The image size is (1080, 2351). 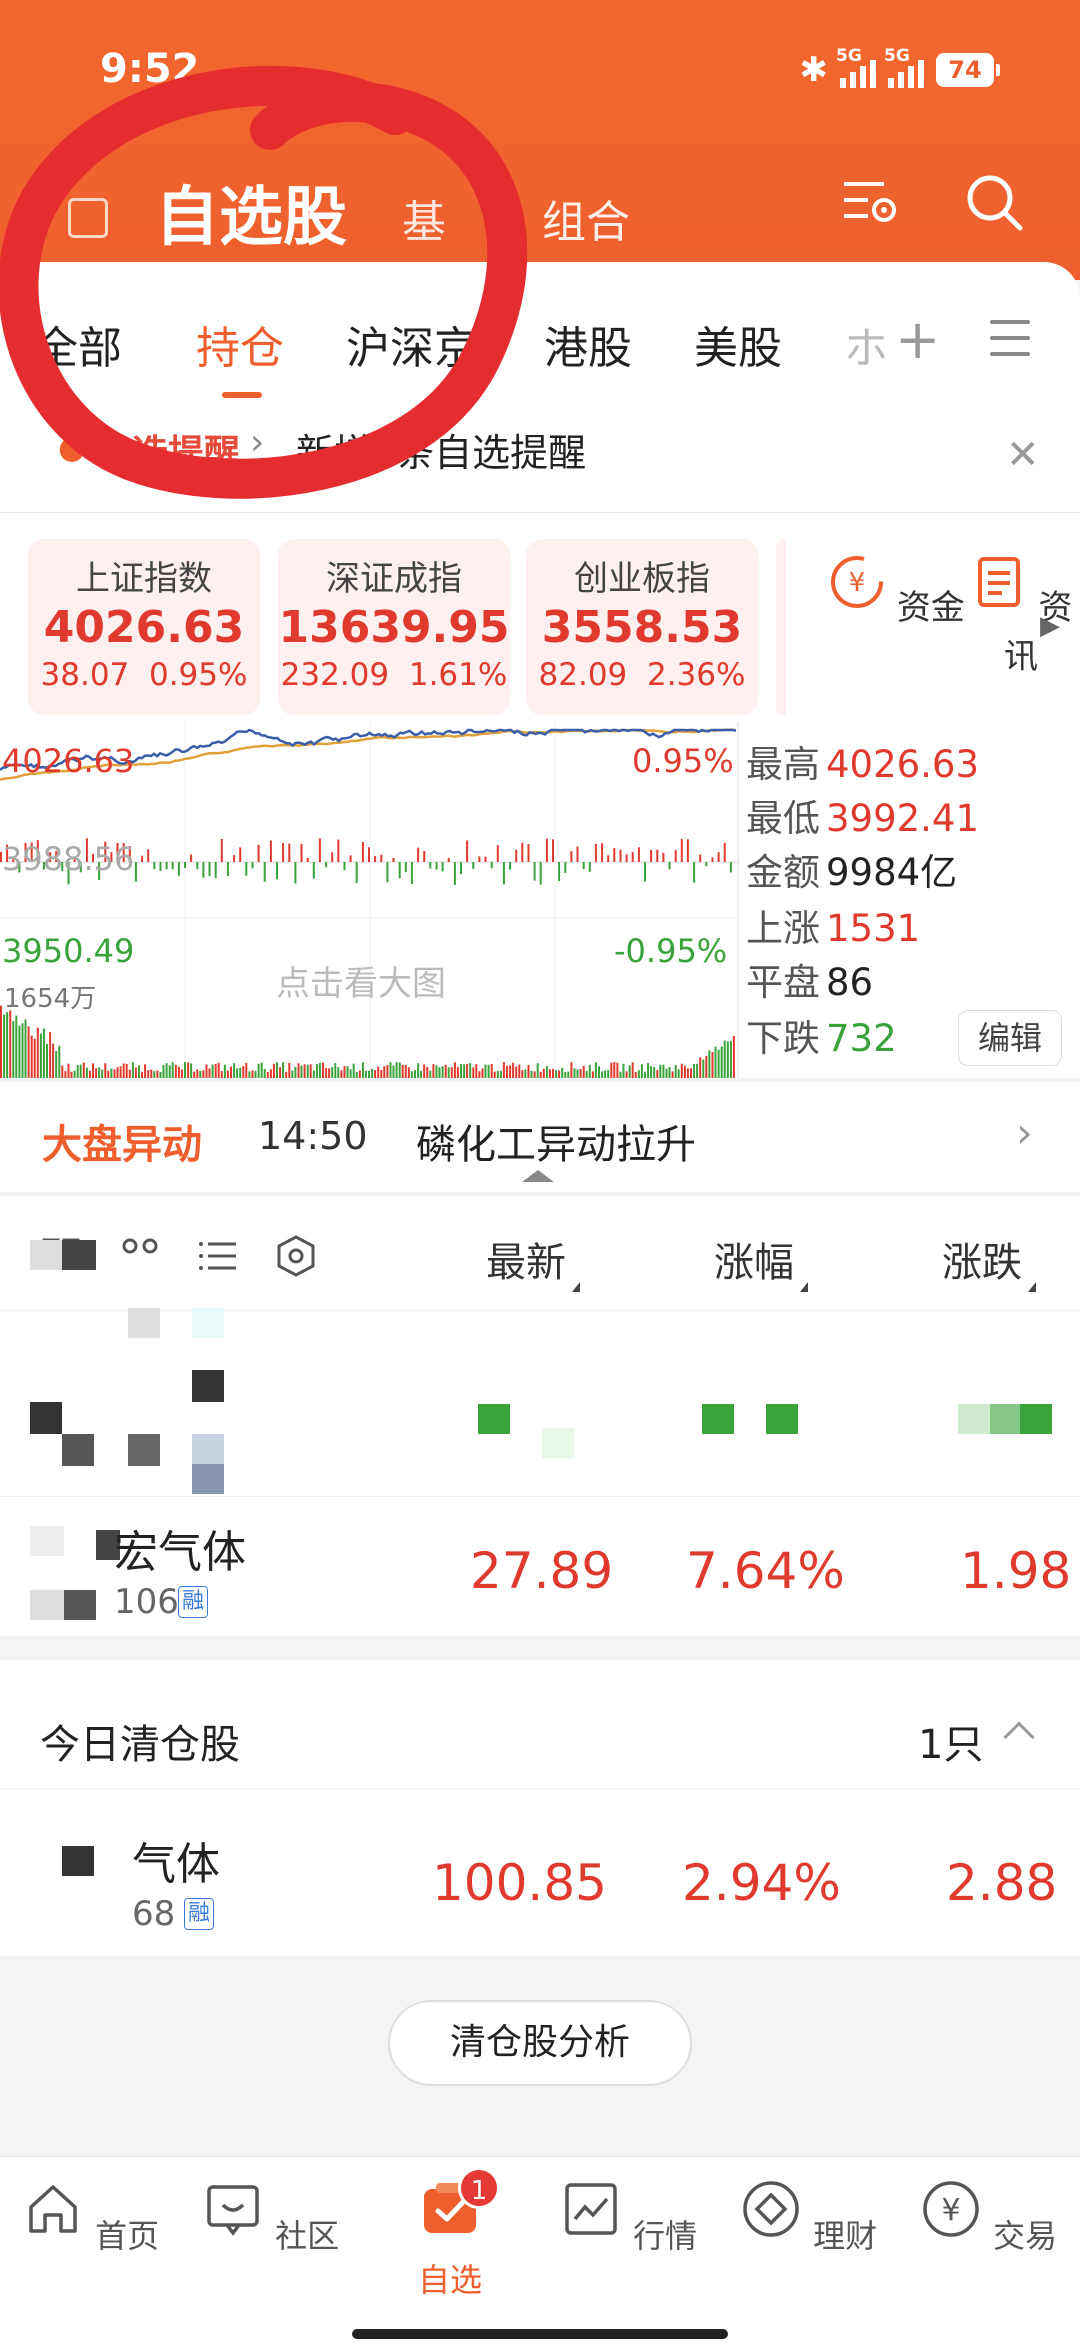 What do you see at coordinates (642, 627) in the screenshot?
I see `index-card-cy: 创业板指 3558.53 82.09 2.36%` at bounding box center [642, 627].